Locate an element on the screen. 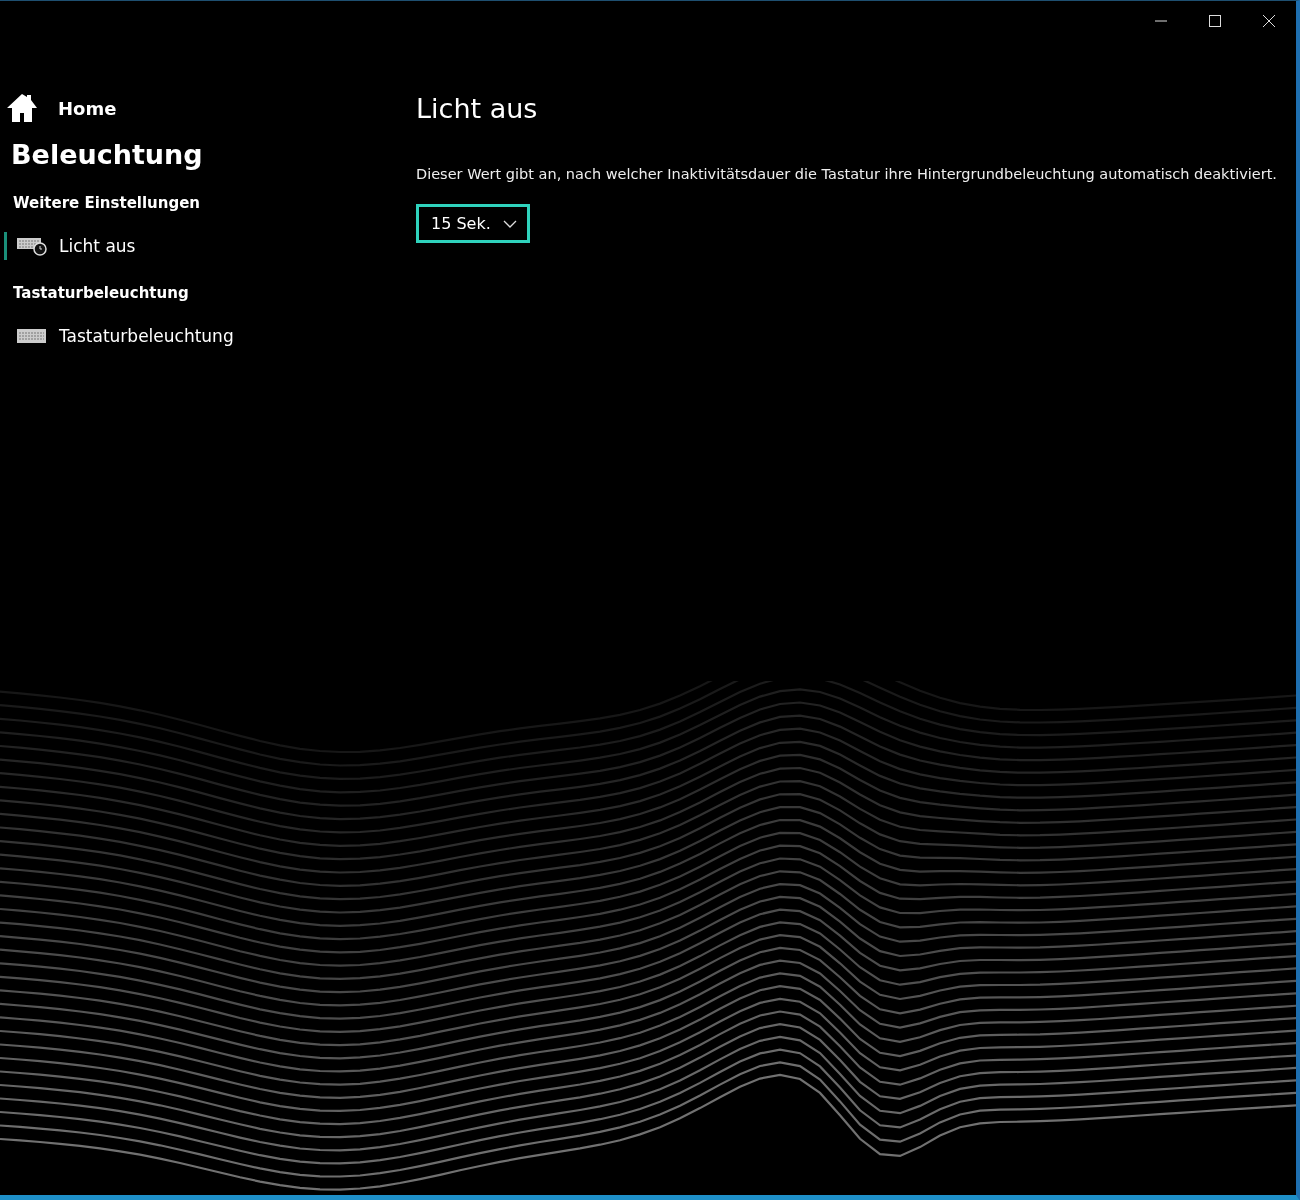 Image resolution: width=1300 pixels, height=1200 pixels. section-heading: Weitere Einstellungen is located at coordinates (107, 203).